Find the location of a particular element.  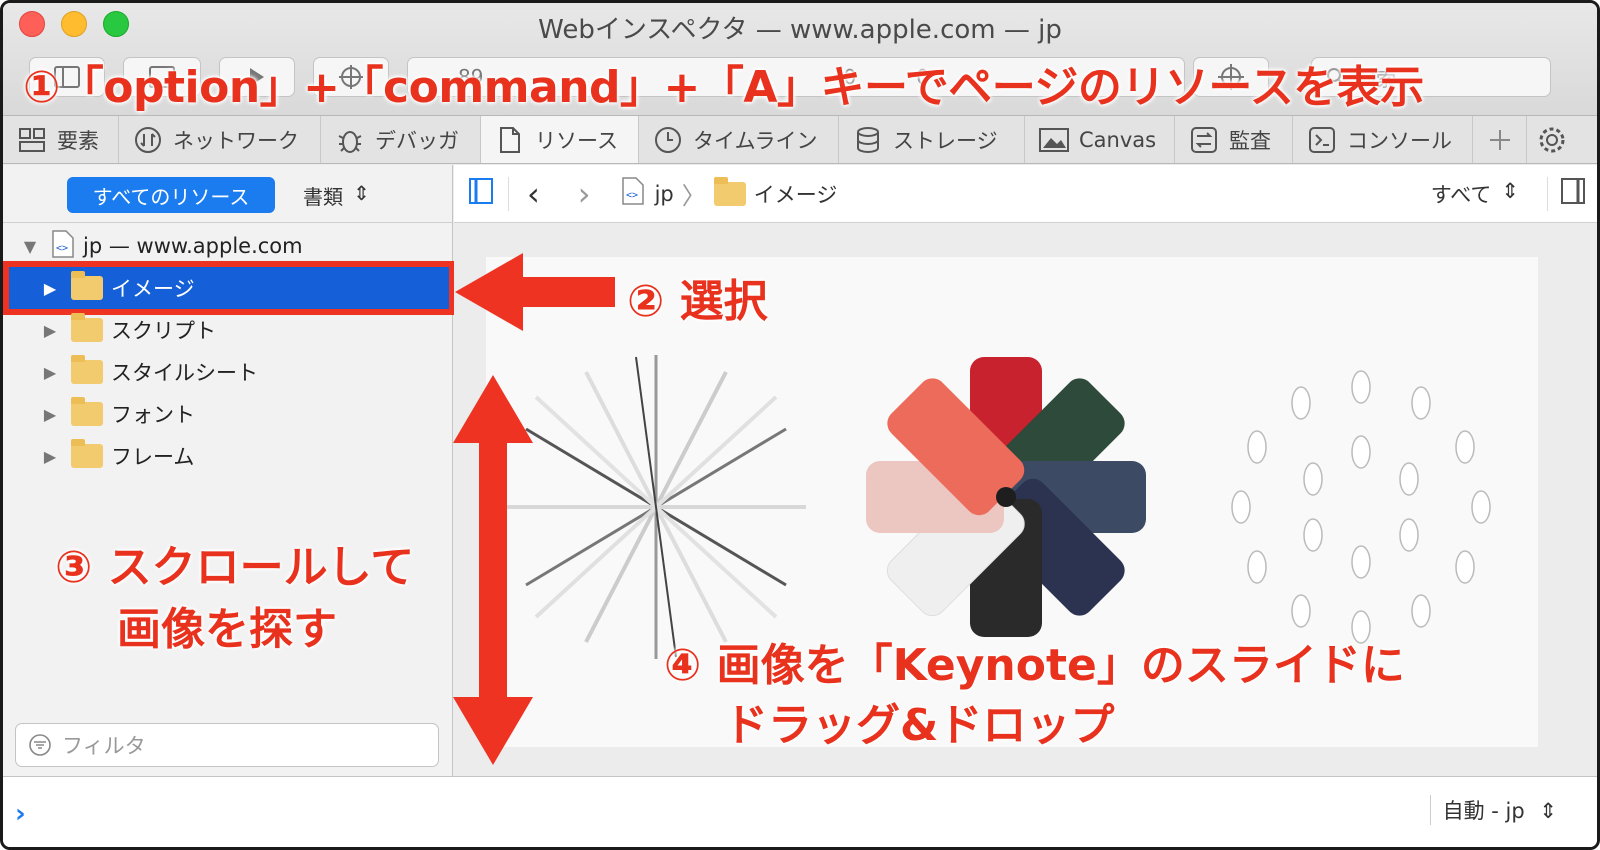

context-label: 自動 - jp is located at coordinates (1483, 811).